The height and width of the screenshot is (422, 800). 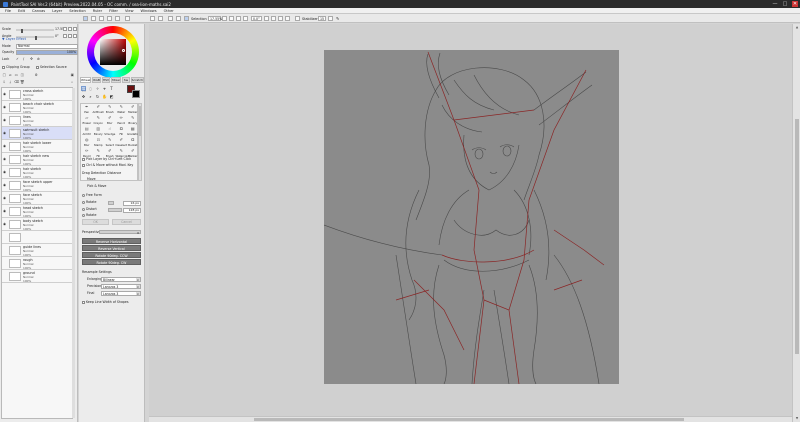 I want to click on reverse-horizontal-button: Reverse Horizontal, so click(x=111, y=241).